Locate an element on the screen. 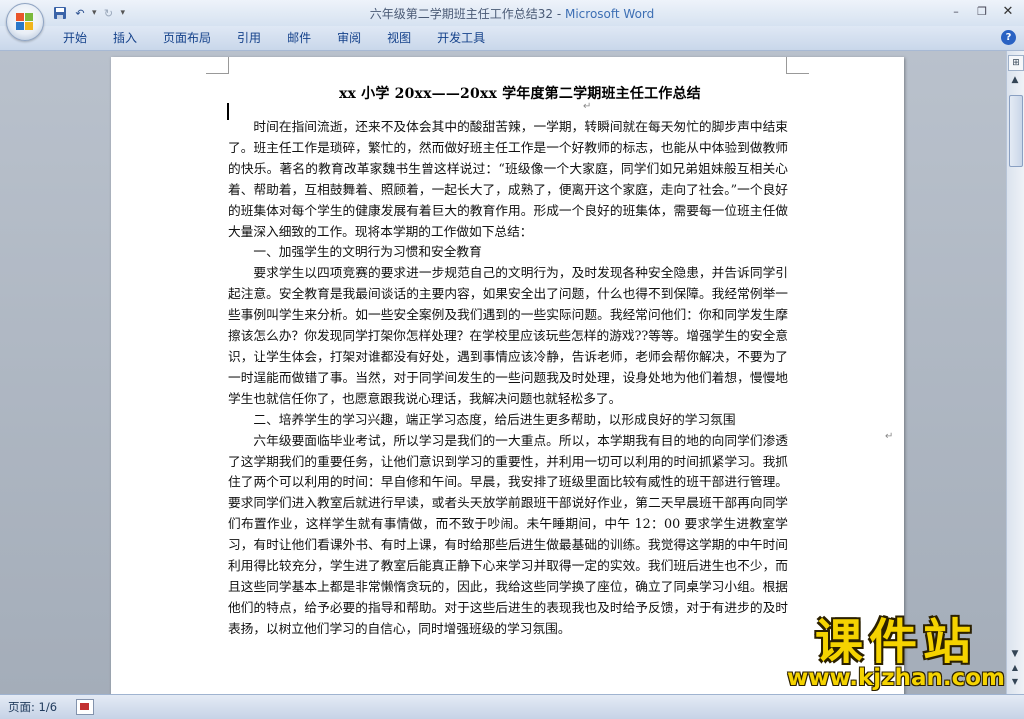  ruler-toggle-icon: ⊞ is located at coordinates (1016, 63).